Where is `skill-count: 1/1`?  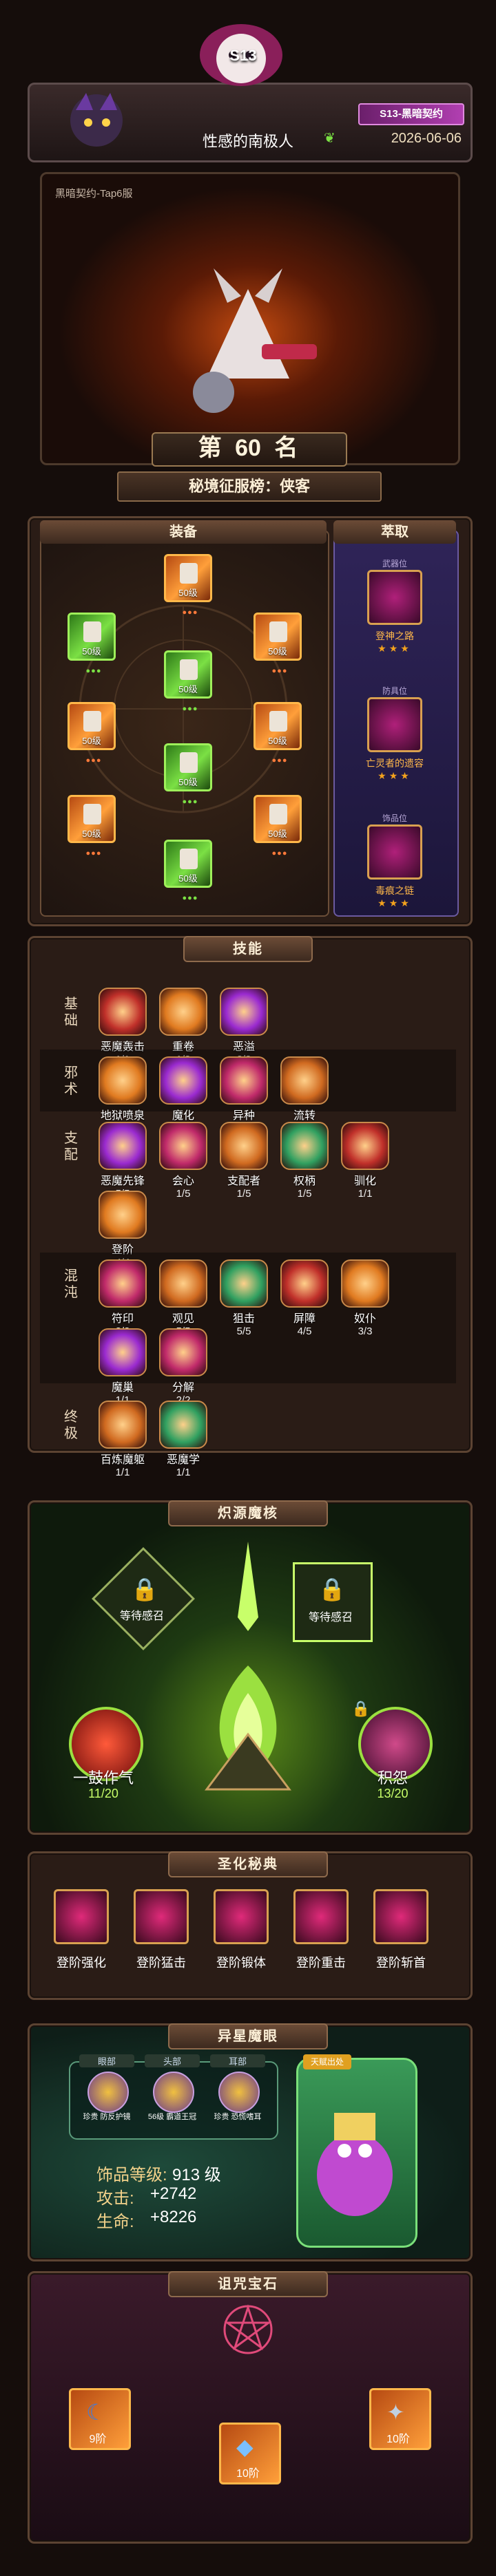
skill-count: 1/1 is located at coordinates (123, 1472).